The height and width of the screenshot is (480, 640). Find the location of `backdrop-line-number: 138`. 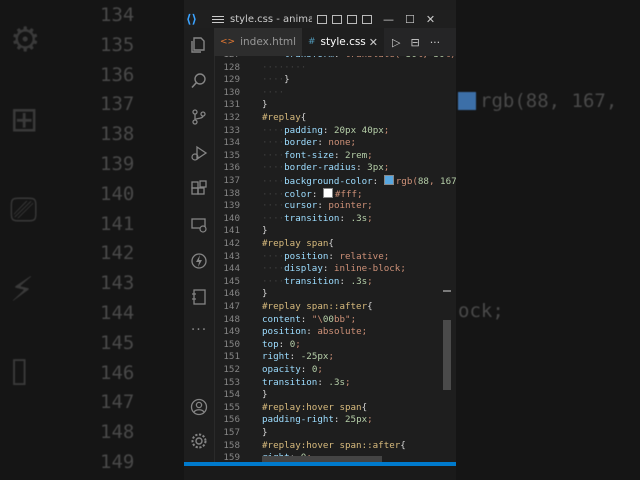

backdrop-line-number: 138 is located at coordinates (117, 134).